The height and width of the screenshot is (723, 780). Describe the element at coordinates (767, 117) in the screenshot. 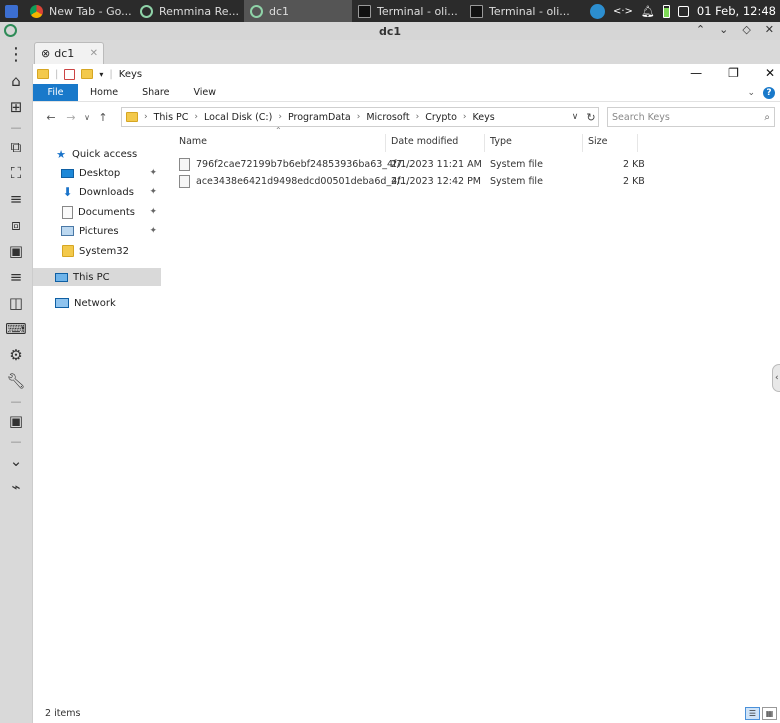

I see `search-icon: ⌕` at that location.